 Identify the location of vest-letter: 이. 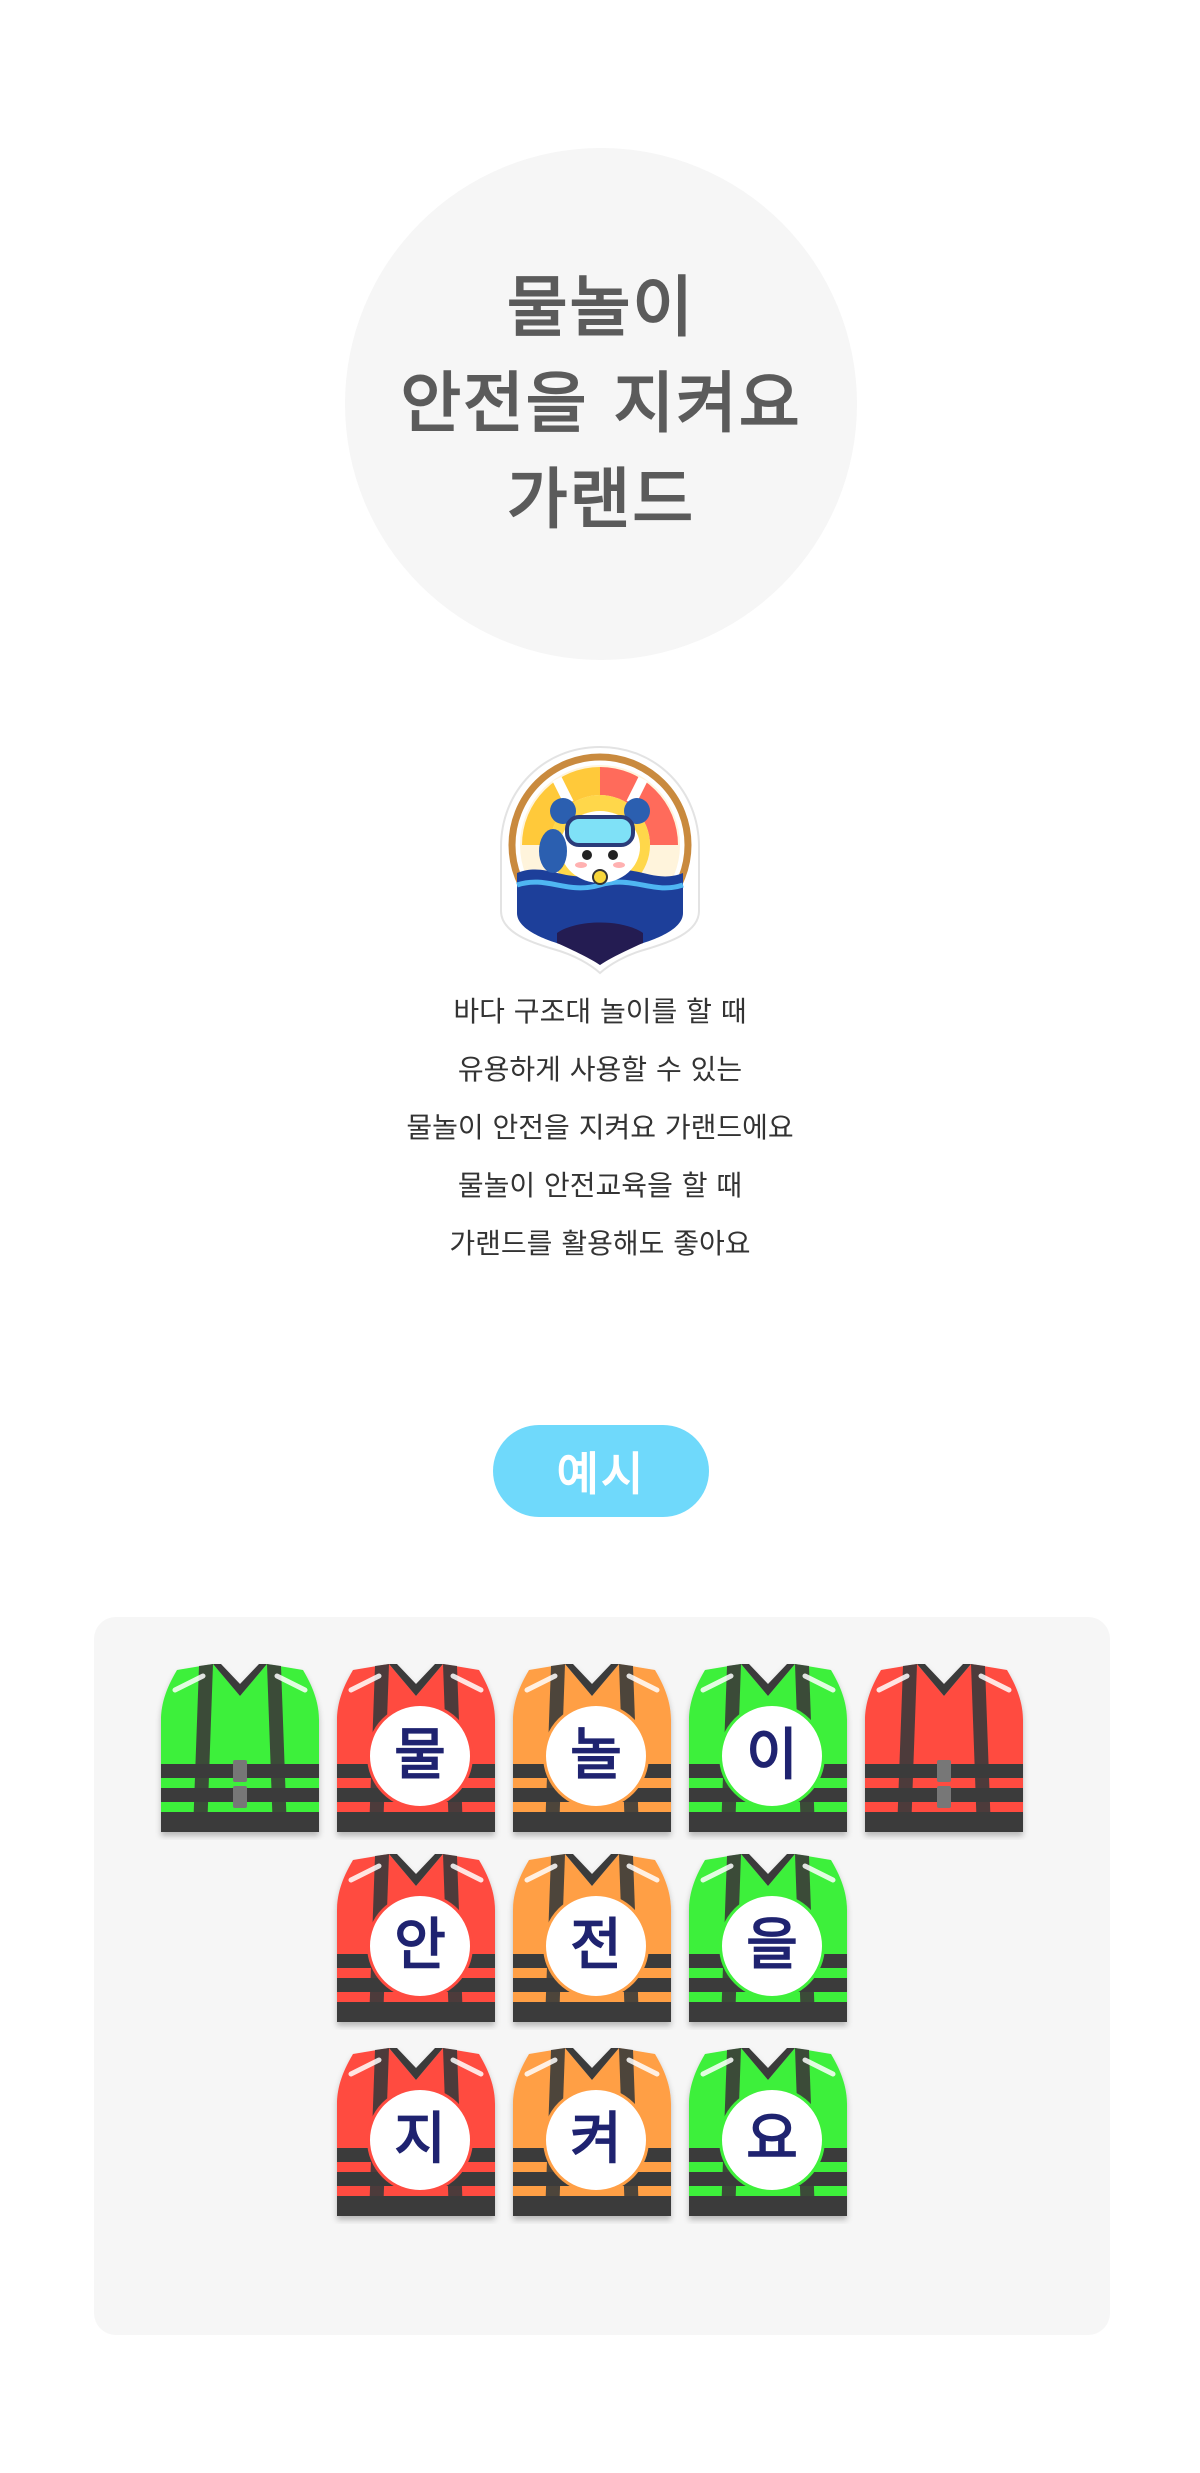
(772, 1756).